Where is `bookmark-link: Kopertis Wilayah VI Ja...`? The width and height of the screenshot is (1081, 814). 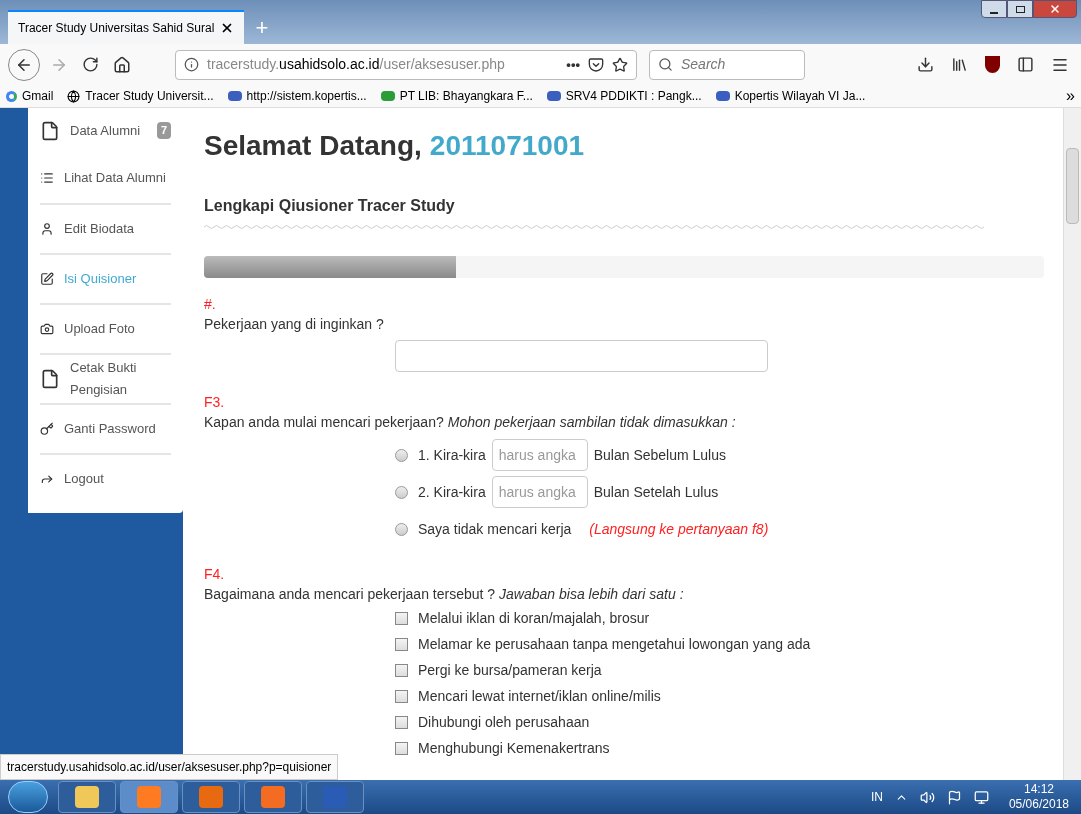
bookmark-link: Kopertis Wilayah VI Ja... is located at coordinates (790, 96).